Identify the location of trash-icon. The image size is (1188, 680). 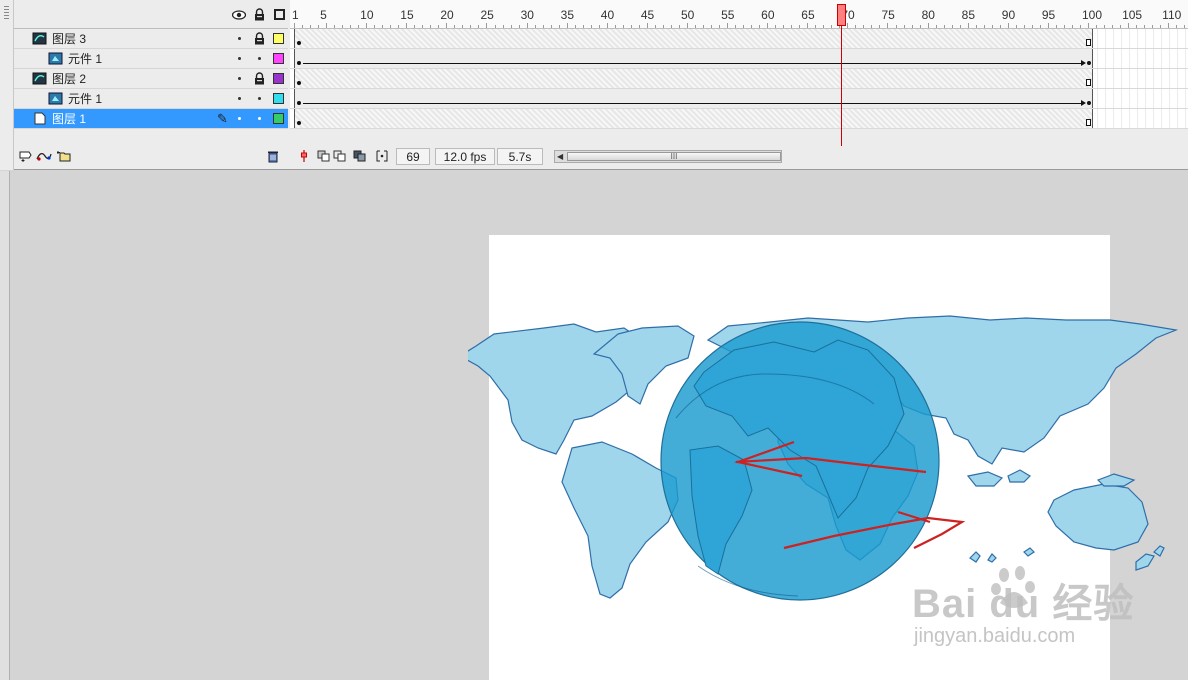
(273, 156).